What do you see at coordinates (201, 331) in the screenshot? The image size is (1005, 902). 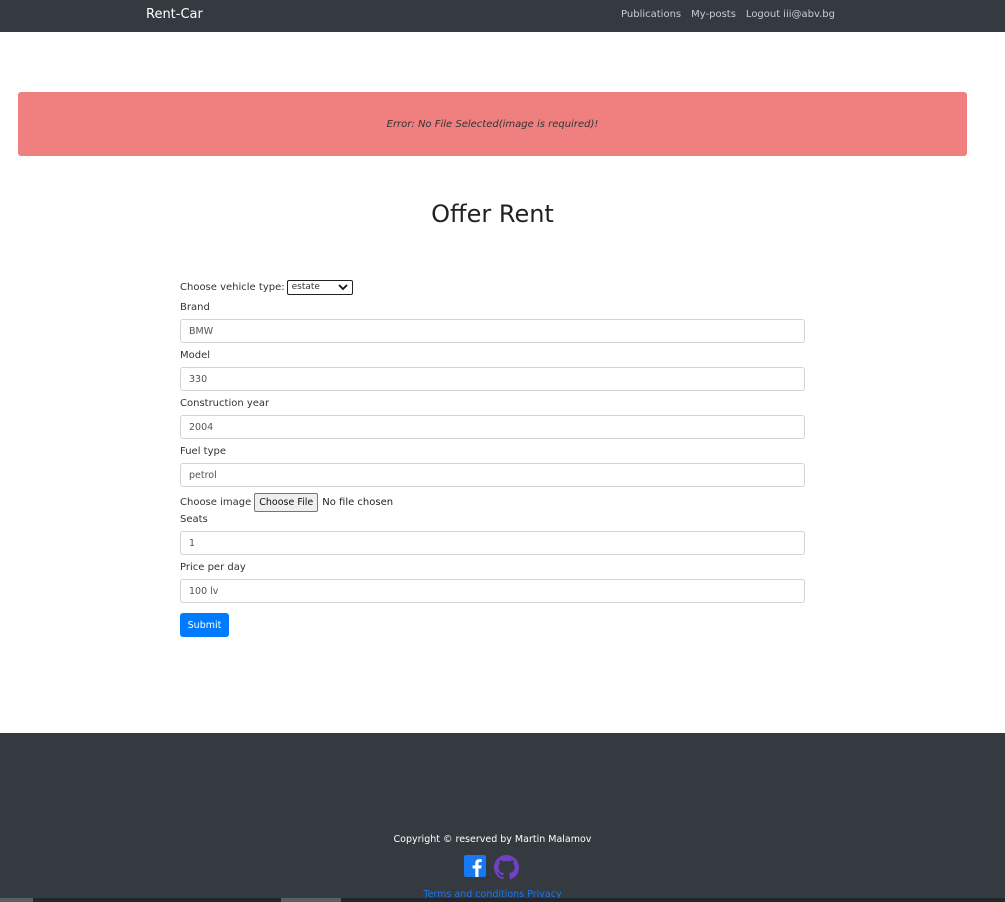 I see `brand-value: BMW` at bounding box center [201, 331].